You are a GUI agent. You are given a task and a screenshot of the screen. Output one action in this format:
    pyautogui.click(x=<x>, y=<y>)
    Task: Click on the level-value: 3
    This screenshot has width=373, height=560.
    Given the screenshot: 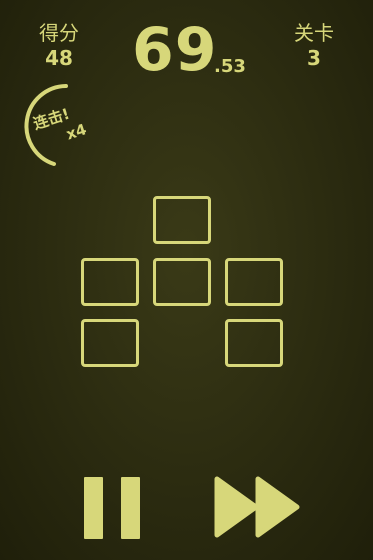 What is the action you would take?
    pyautogui.click(x=314, y=58)
    